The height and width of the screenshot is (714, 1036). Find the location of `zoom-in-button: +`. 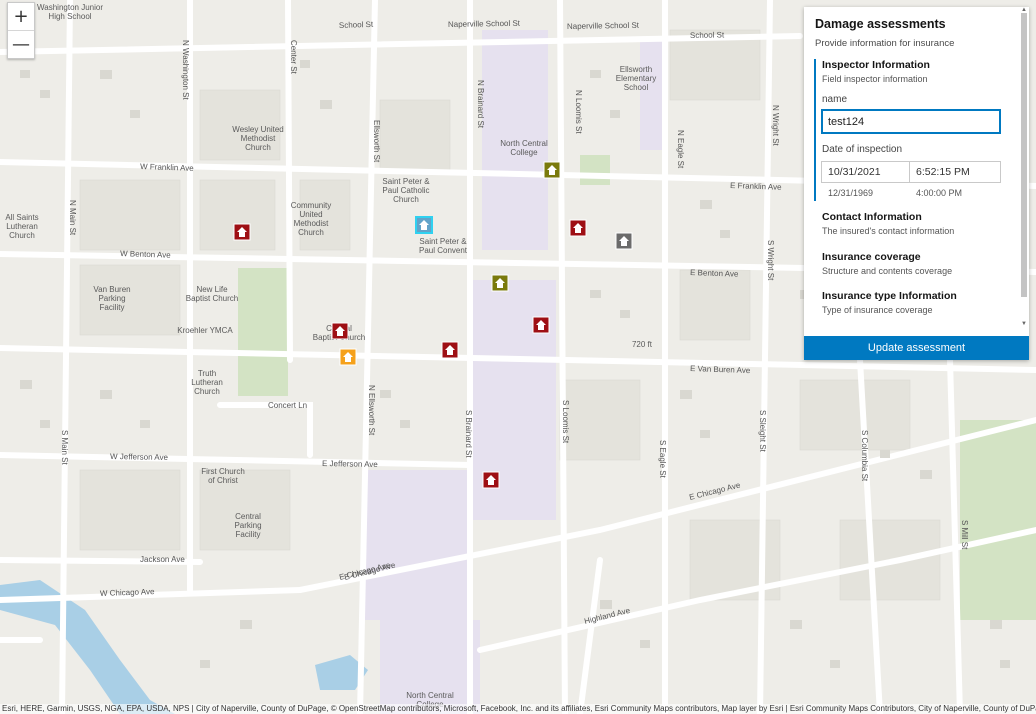

zoom-in-button: + is located at coordinates (21, 16).